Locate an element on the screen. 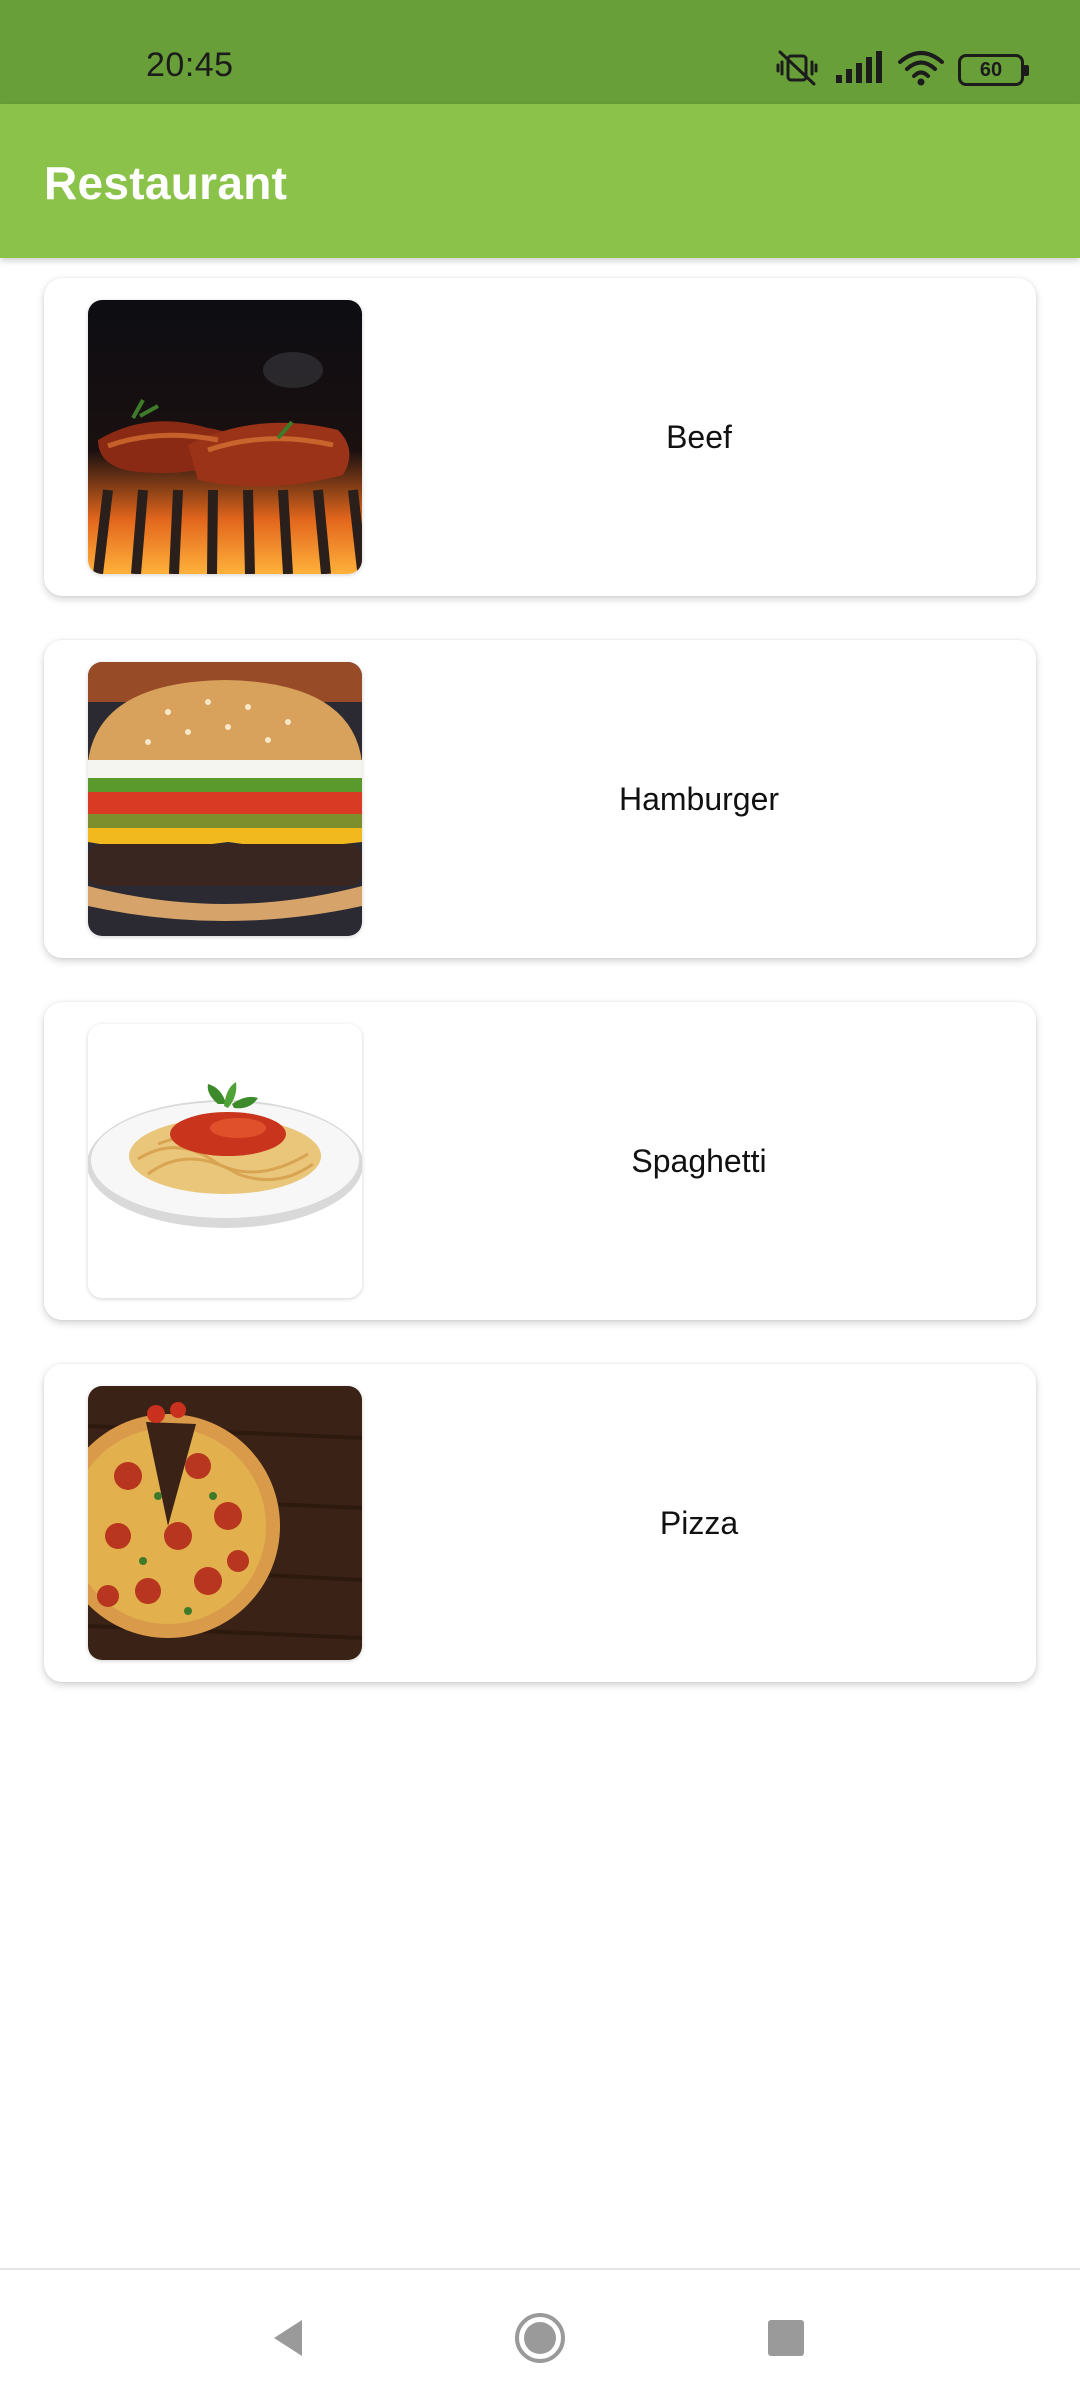  menu-item-label: Spaghetti is located at coordinates (699, 1160).